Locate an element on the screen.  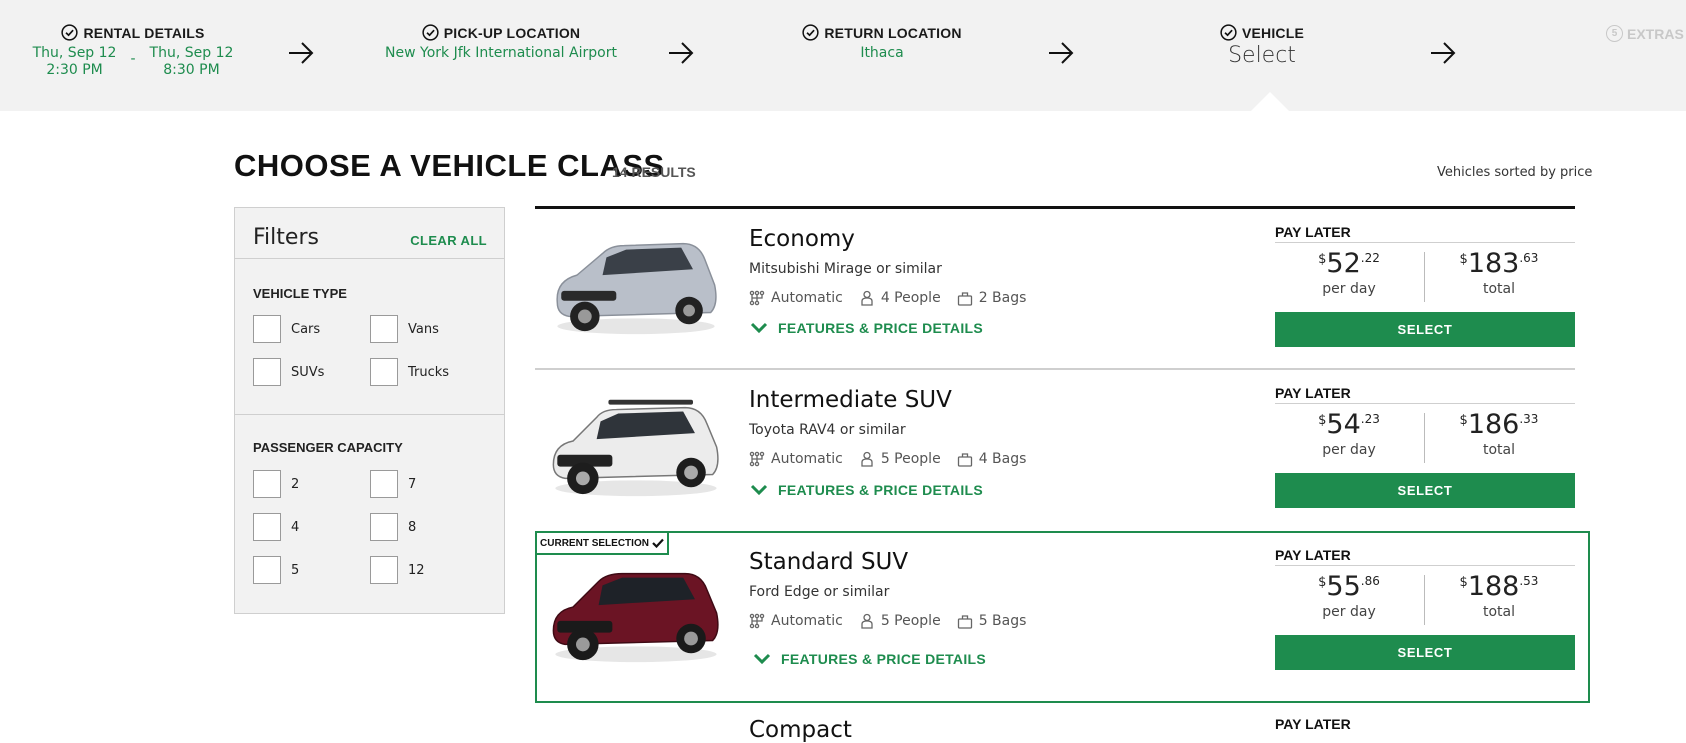
list-top-rule is located at coordinates (1055, 207).